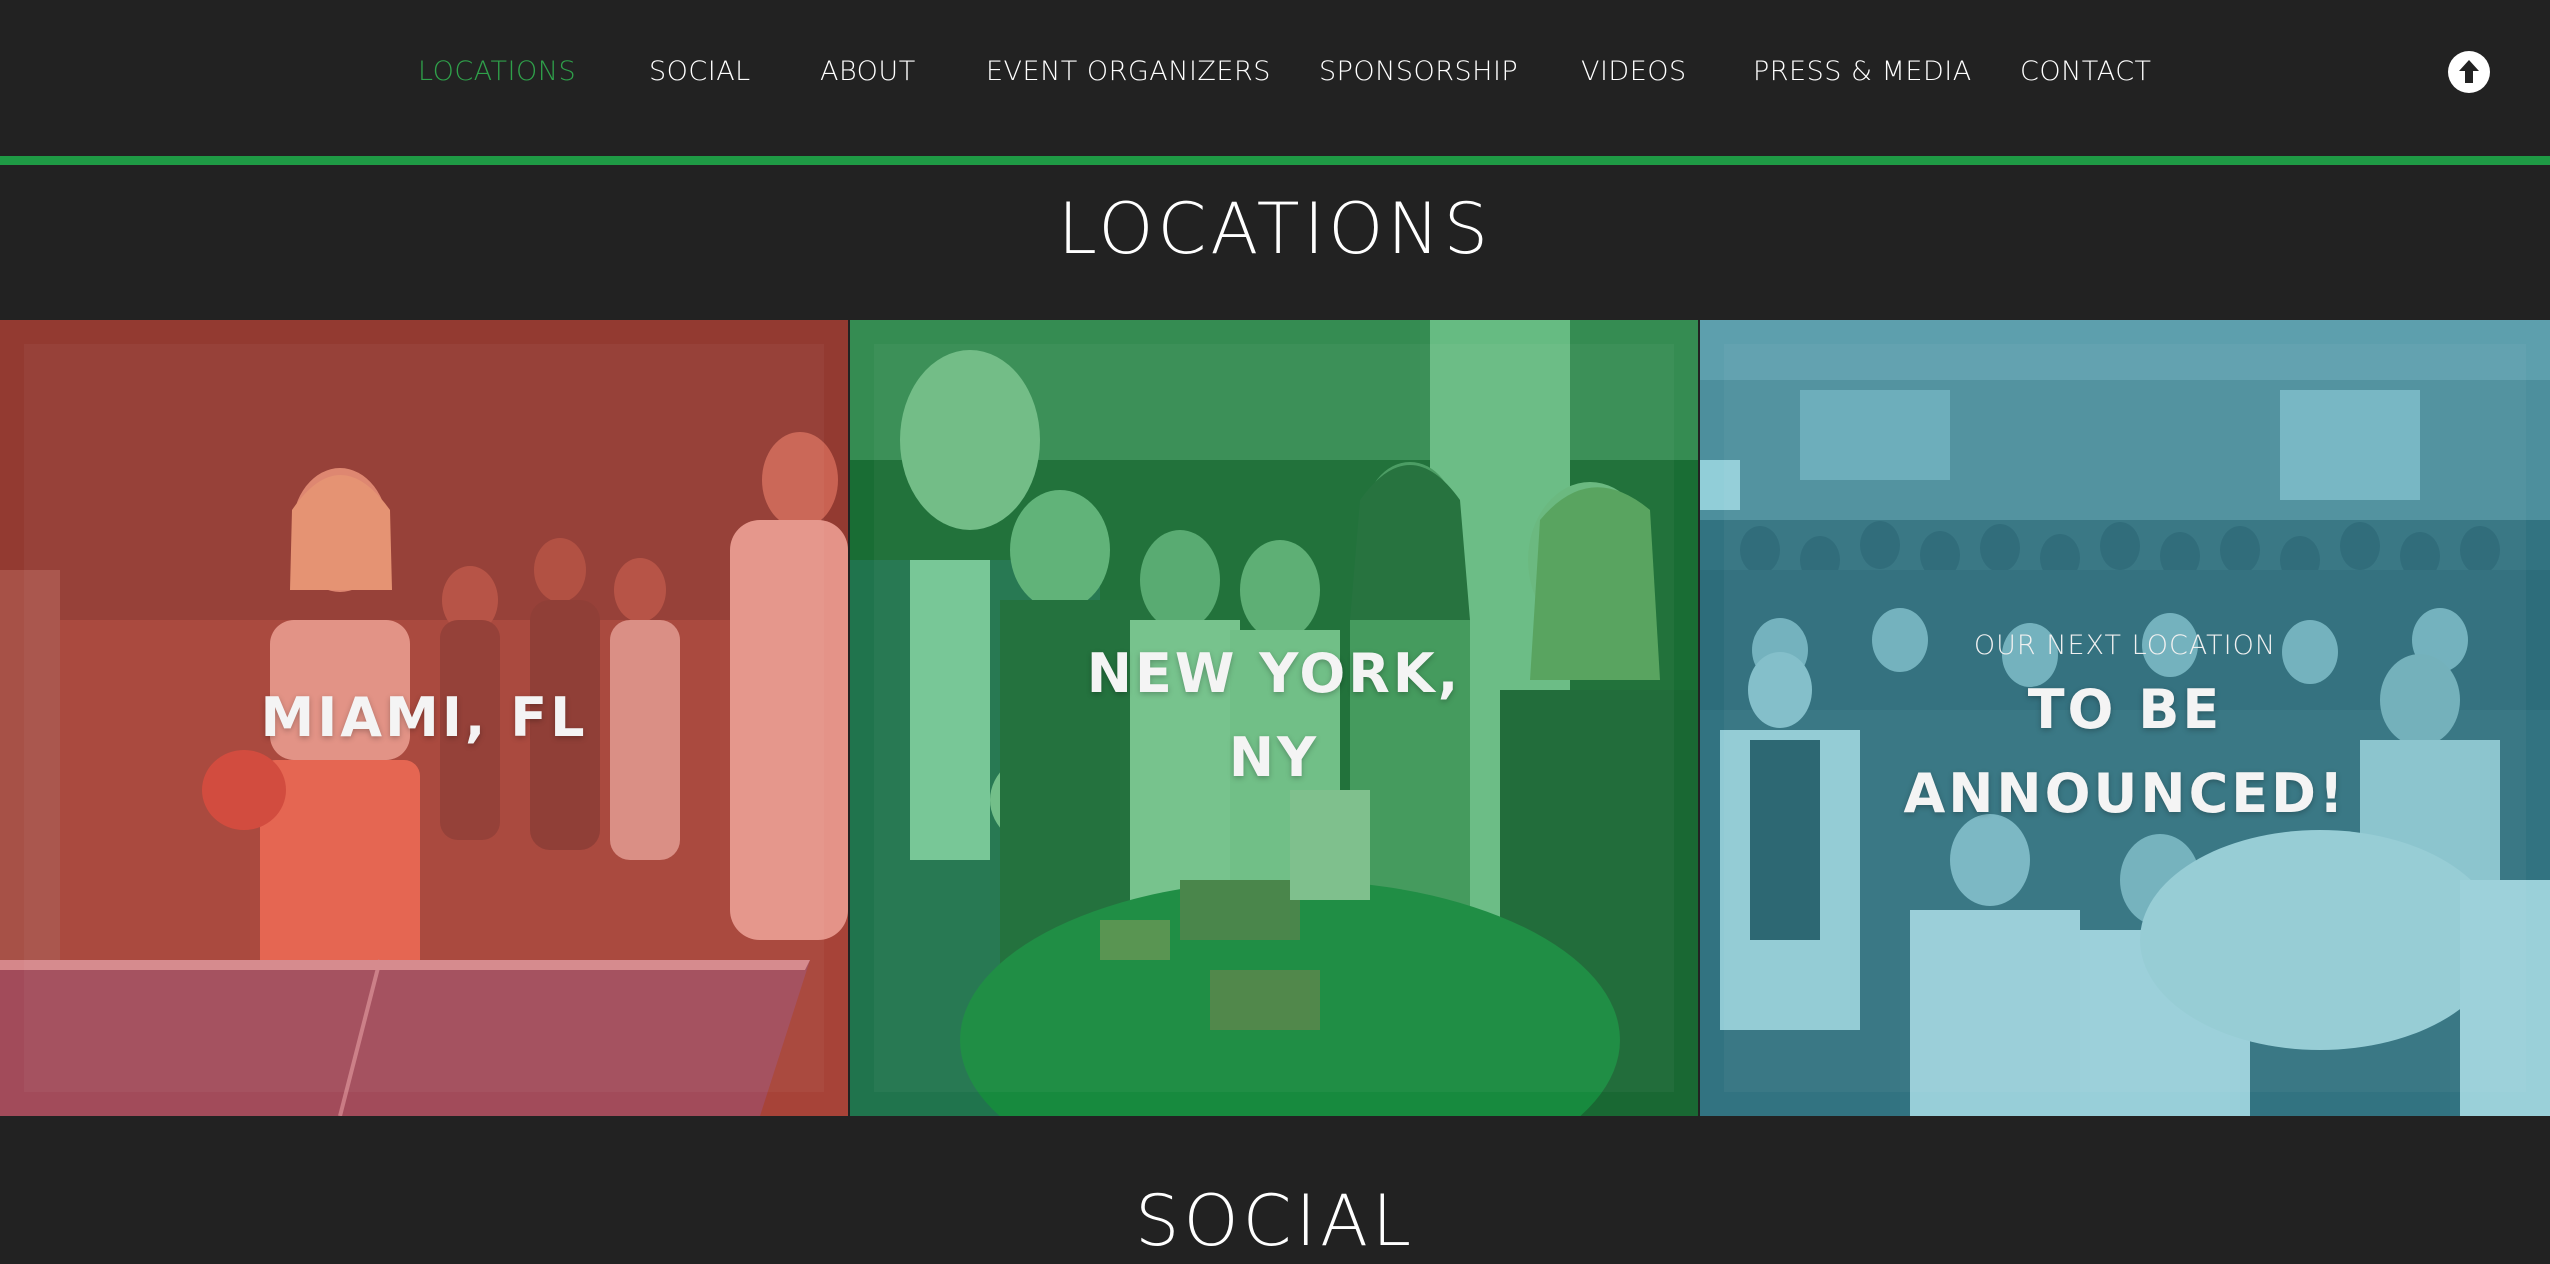 The height and width of the screenshot is (1264, 2550). What do you see at coordinates (497, 71) in the screenshot?
I see `nav-item-locations: LOCATIONS` at bounding box center [497, 71].